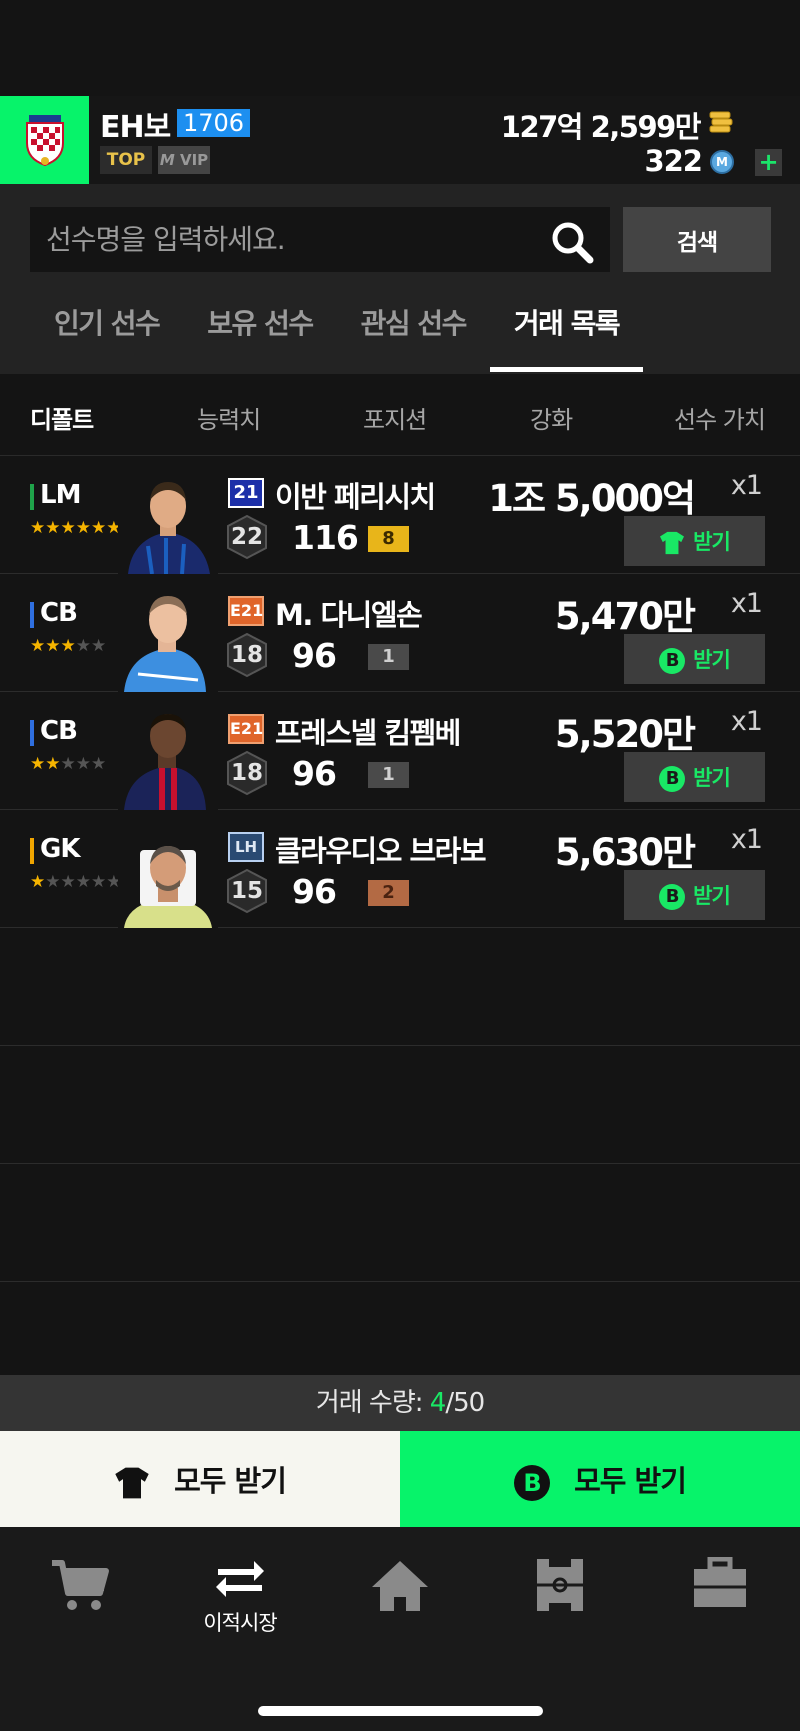 This screenshot has height=1731, width=800. Describe the element at coordinates (414, 335) in the screenshot. I see `tab-favorites: 관심 선수` at that location.